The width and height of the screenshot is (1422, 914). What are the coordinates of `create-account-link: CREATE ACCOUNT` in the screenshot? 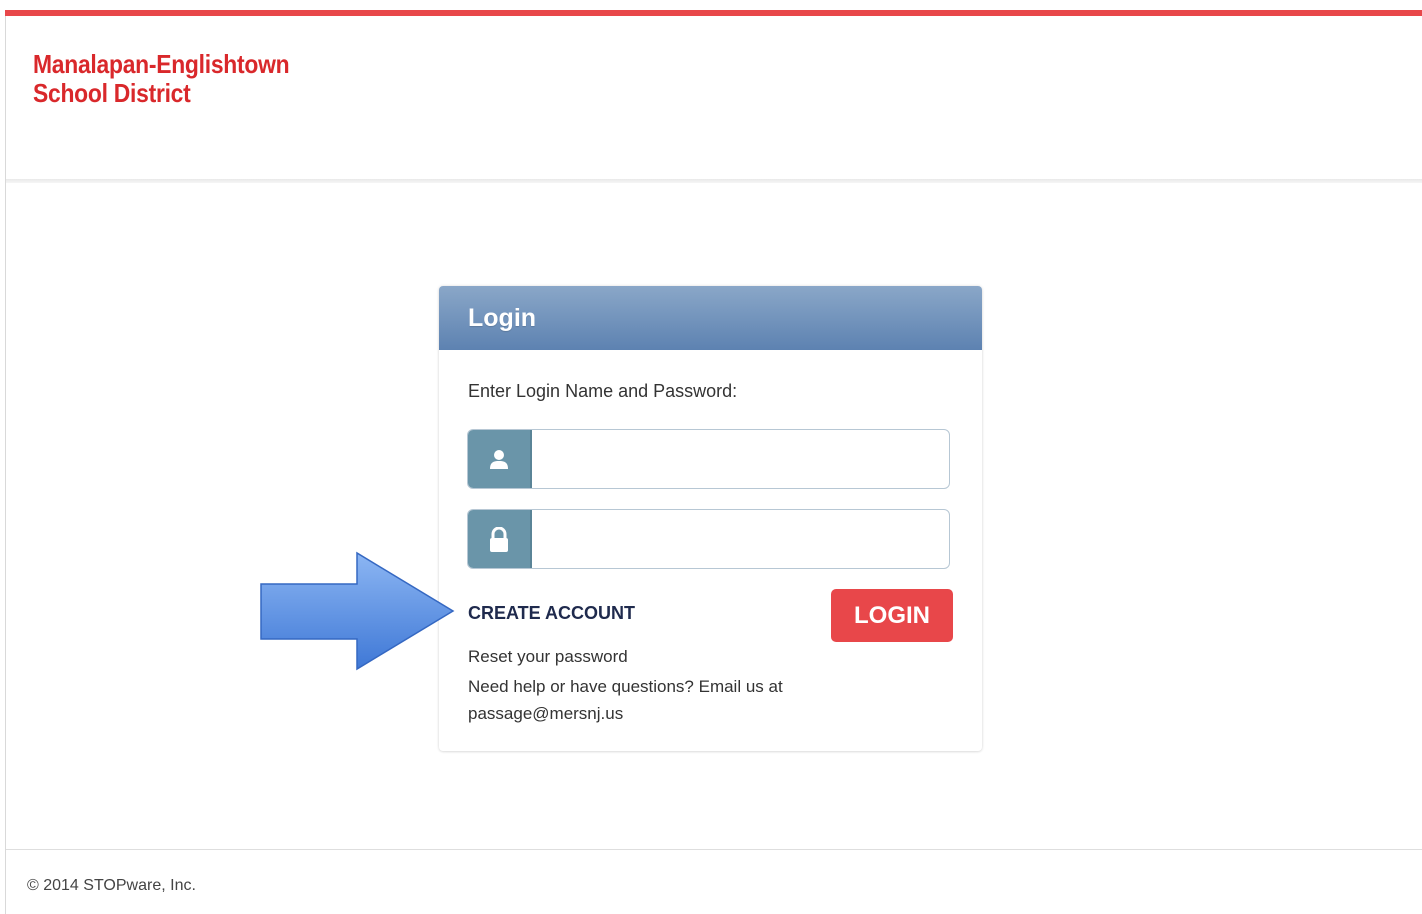 It's located at (551, 613).